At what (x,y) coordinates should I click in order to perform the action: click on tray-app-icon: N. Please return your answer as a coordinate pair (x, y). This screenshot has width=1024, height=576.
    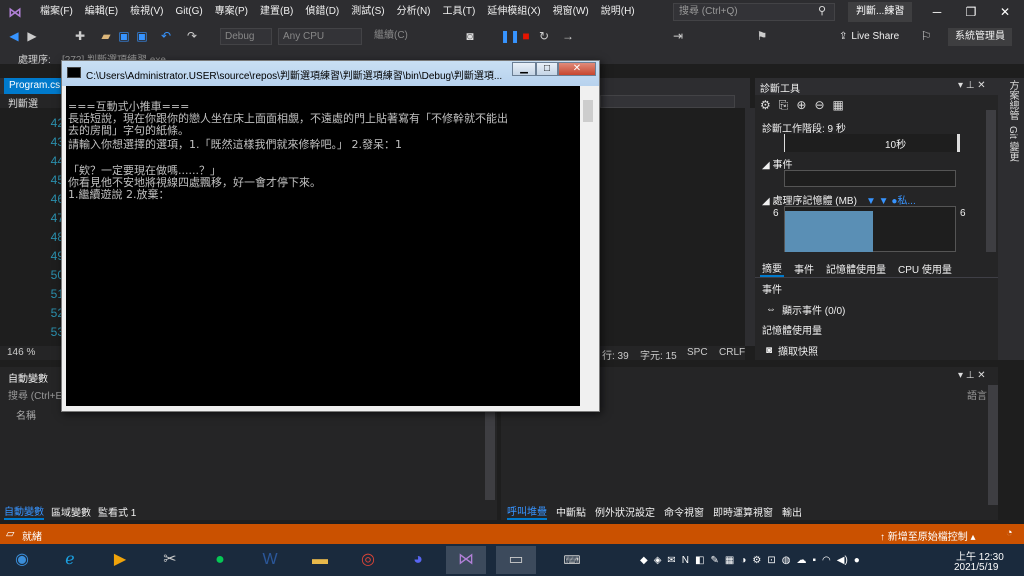
    Looking at the image, I should click on (685, 560).